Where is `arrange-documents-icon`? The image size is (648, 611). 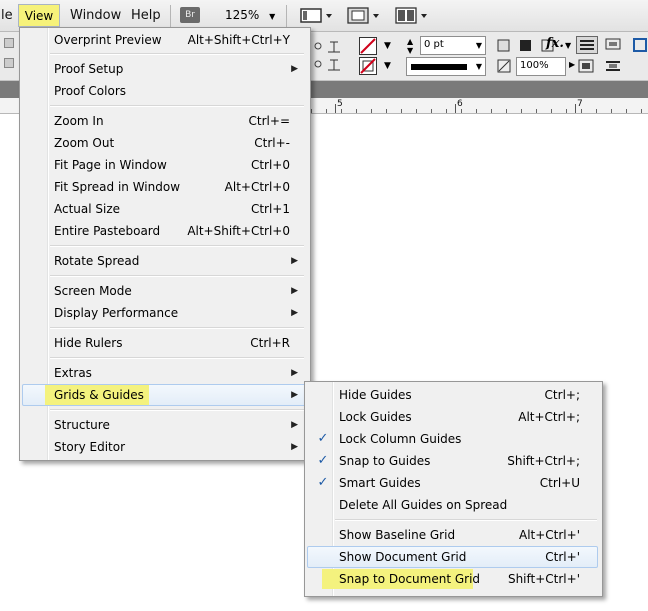 arrange-documents-icon is located at coordinates (411, 15).